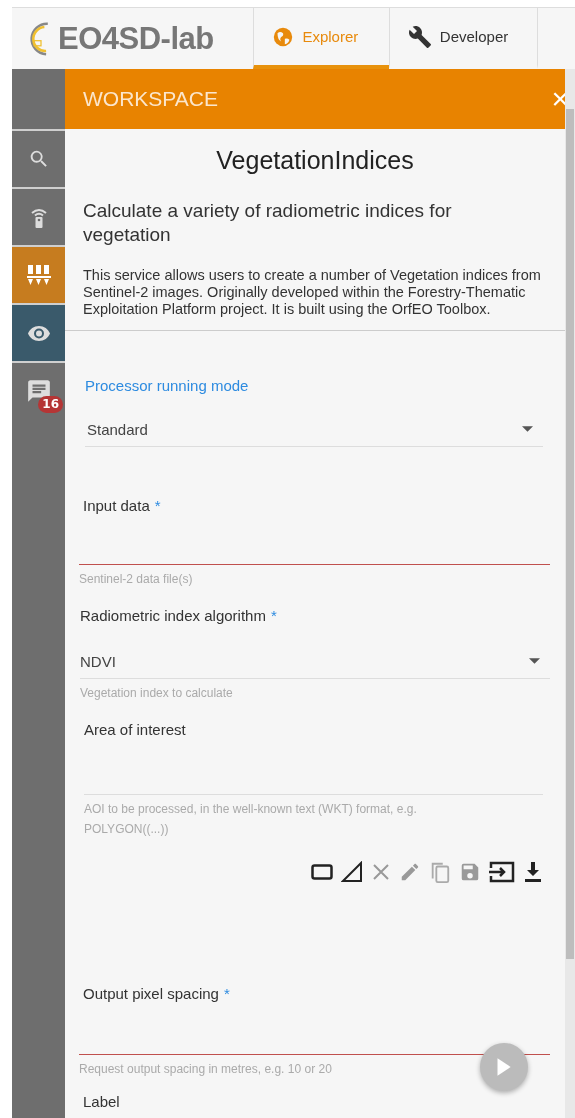 The height and width of the screenshot is (1118, 575). I want to click on field-label: Area of interest, so click(135, 729).